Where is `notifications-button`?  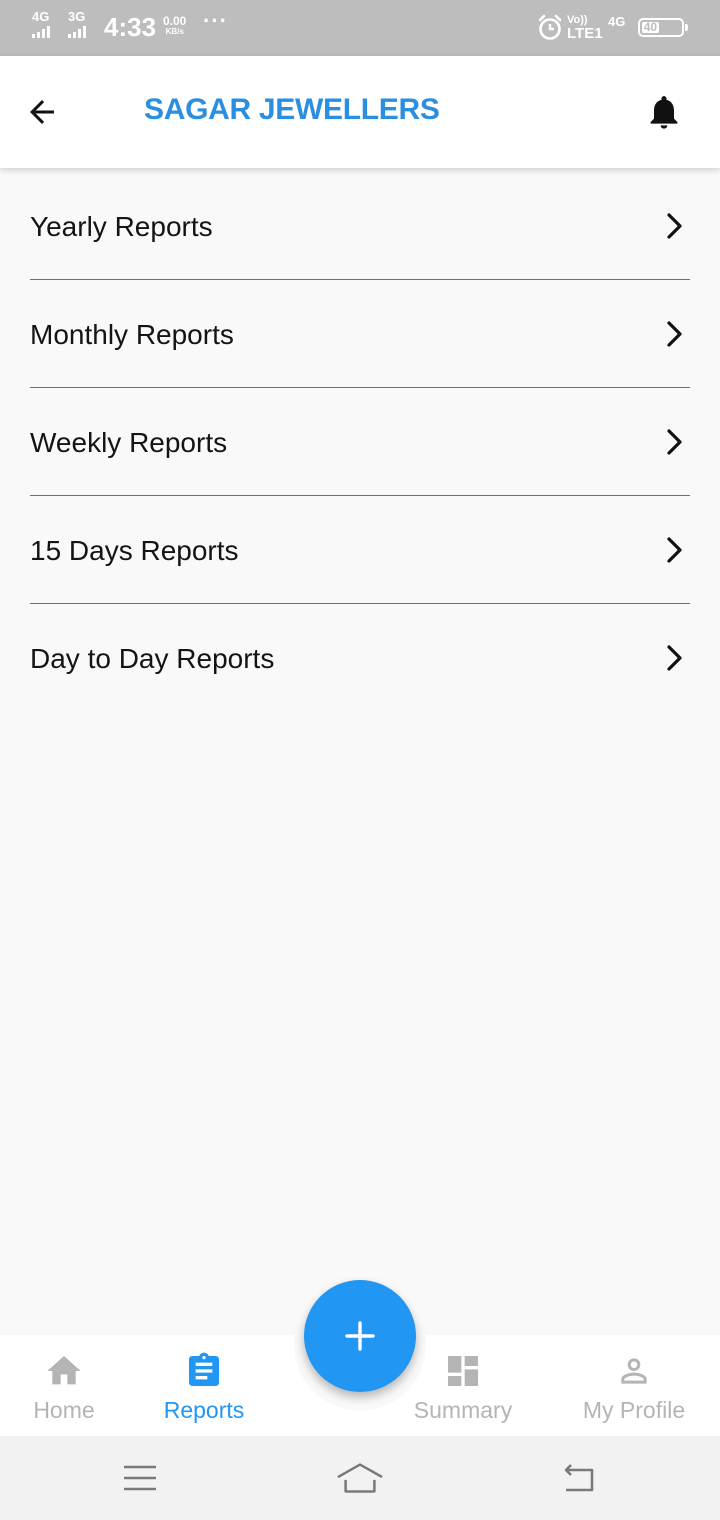 notifications-button is located at coordinates (664, 112).